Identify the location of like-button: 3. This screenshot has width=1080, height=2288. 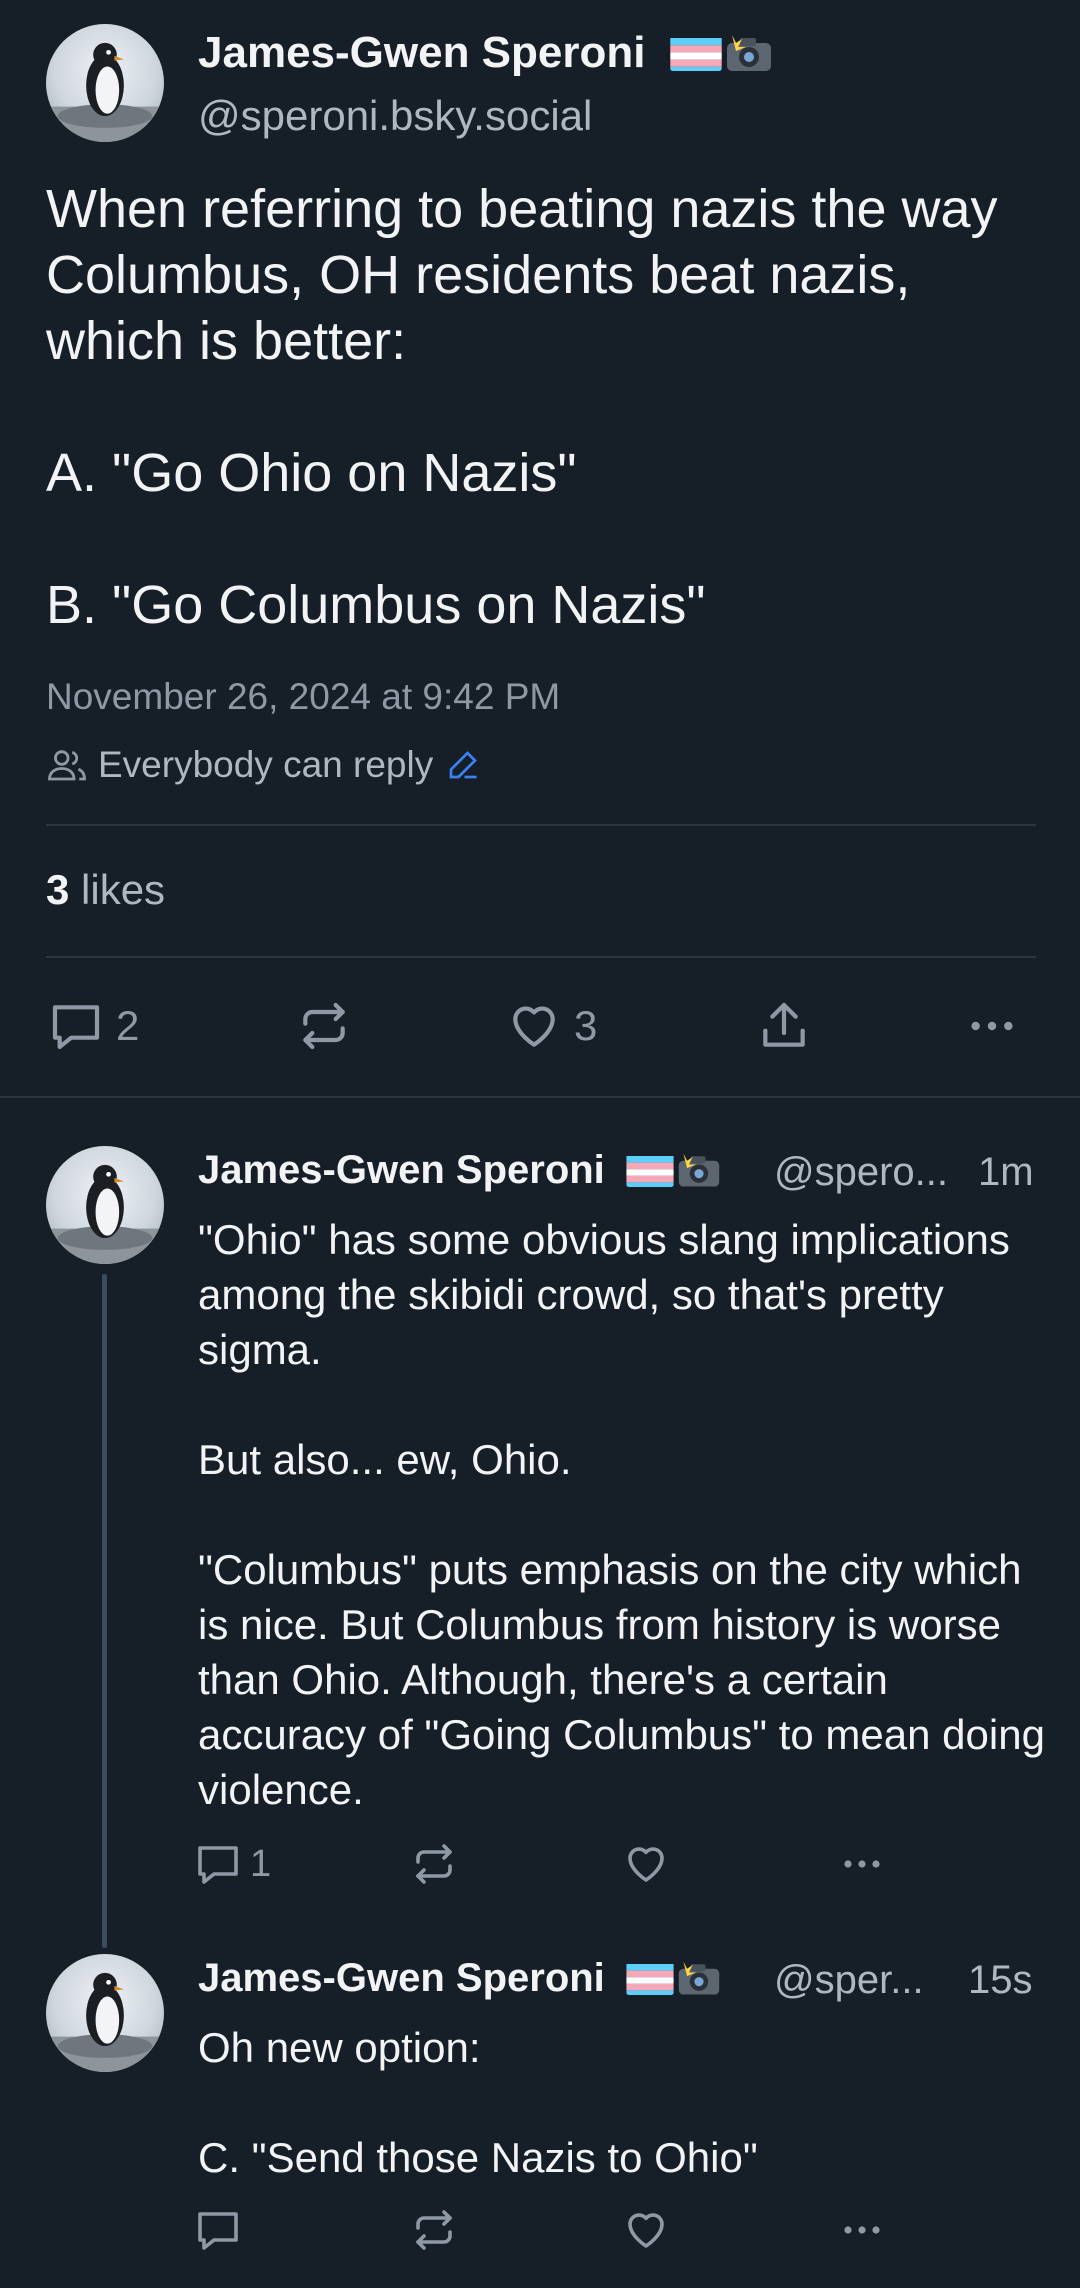
(551, 1026).